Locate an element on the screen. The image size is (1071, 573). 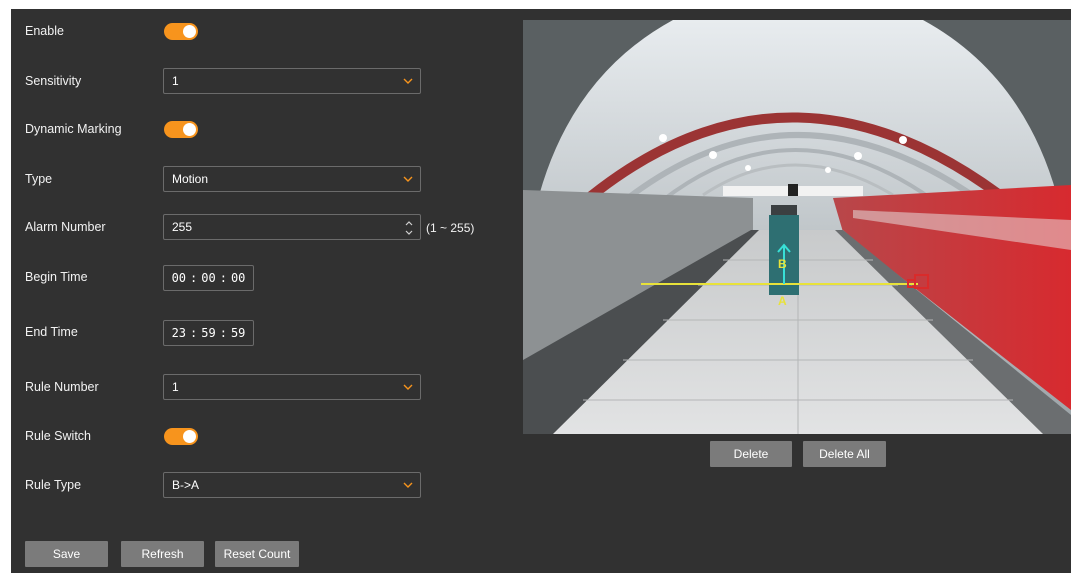
save-button: Save is located at coordinates (66, 554).